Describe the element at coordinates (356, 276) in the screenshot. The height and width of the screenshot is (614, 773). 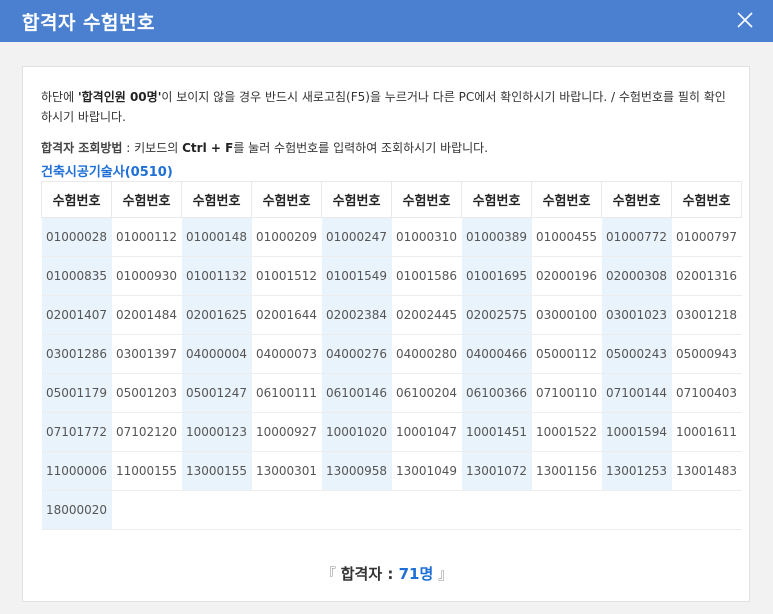
I see `exam-number-cell: 01001549` at that location.